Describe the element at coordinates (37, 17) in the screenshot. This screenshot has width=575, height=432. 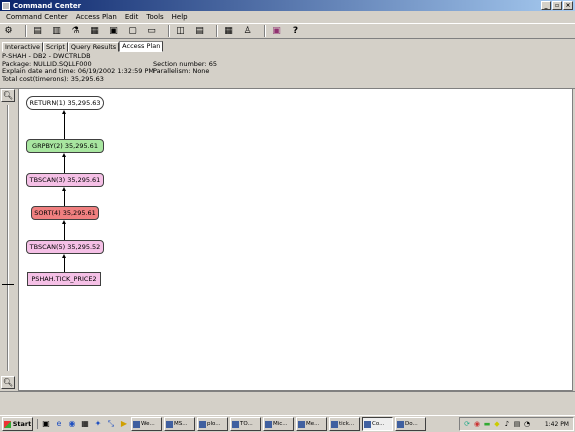
I see `menu-command-center: Command Center` at that location.